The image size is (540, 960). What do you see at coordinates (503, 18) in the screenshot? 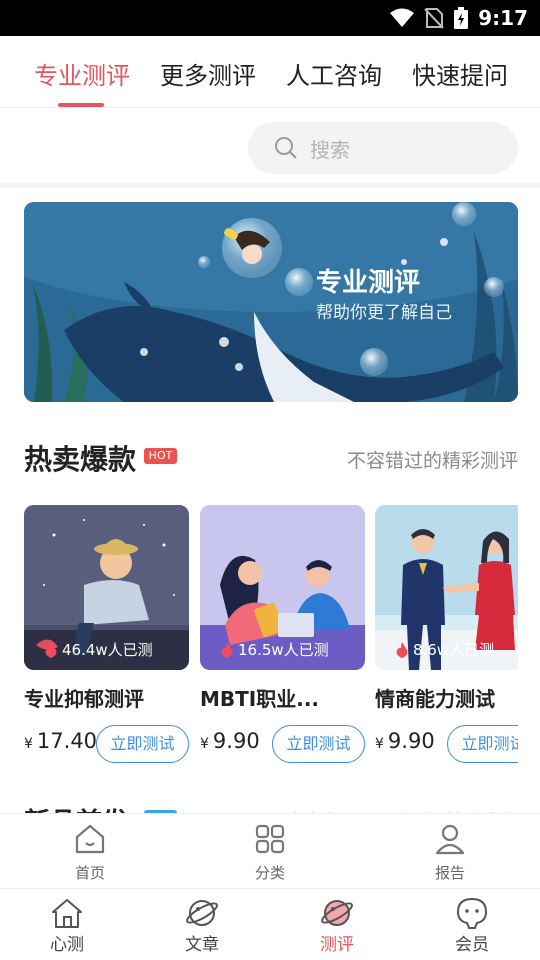
I see `status-time: 9:17` at bounding box center [503, 18].